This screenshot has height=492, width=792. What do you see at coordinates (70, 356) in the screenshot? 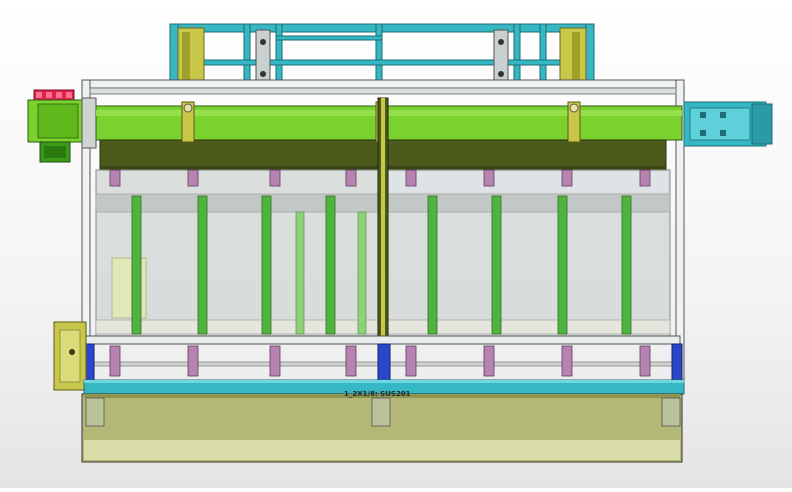
I see `left-yellow-box` at bounding box center [70, 356].